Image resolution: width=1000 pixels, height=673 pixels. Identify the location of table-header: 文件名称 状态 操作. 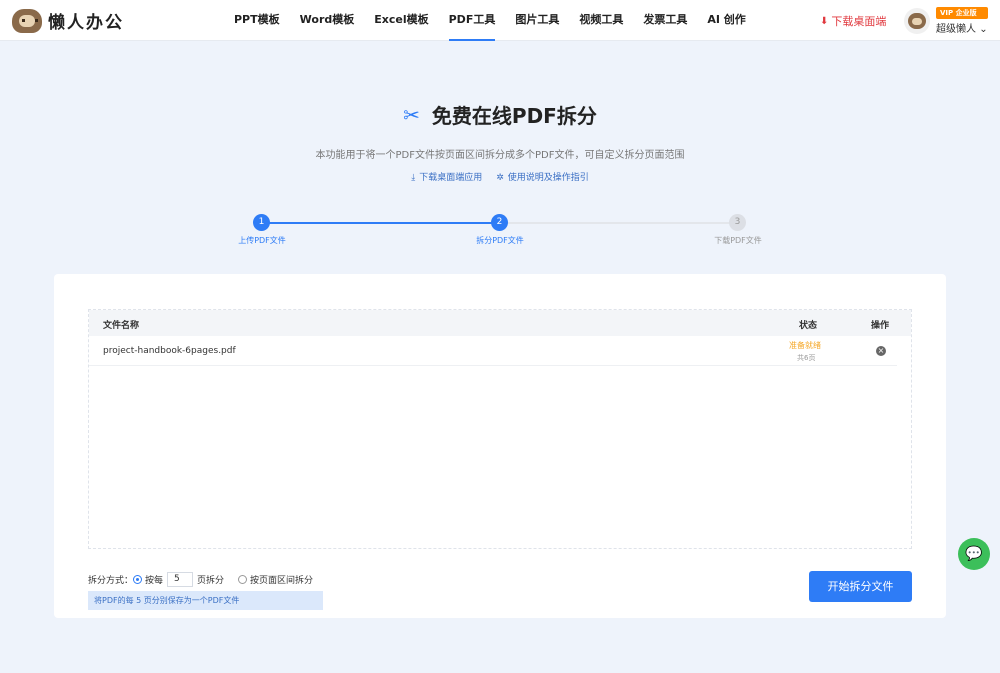
(500, 323).